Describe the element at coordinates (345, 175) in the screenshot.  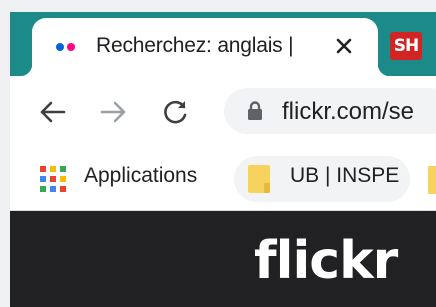
I see `bookmark-label: UB | INSPE` at that location.